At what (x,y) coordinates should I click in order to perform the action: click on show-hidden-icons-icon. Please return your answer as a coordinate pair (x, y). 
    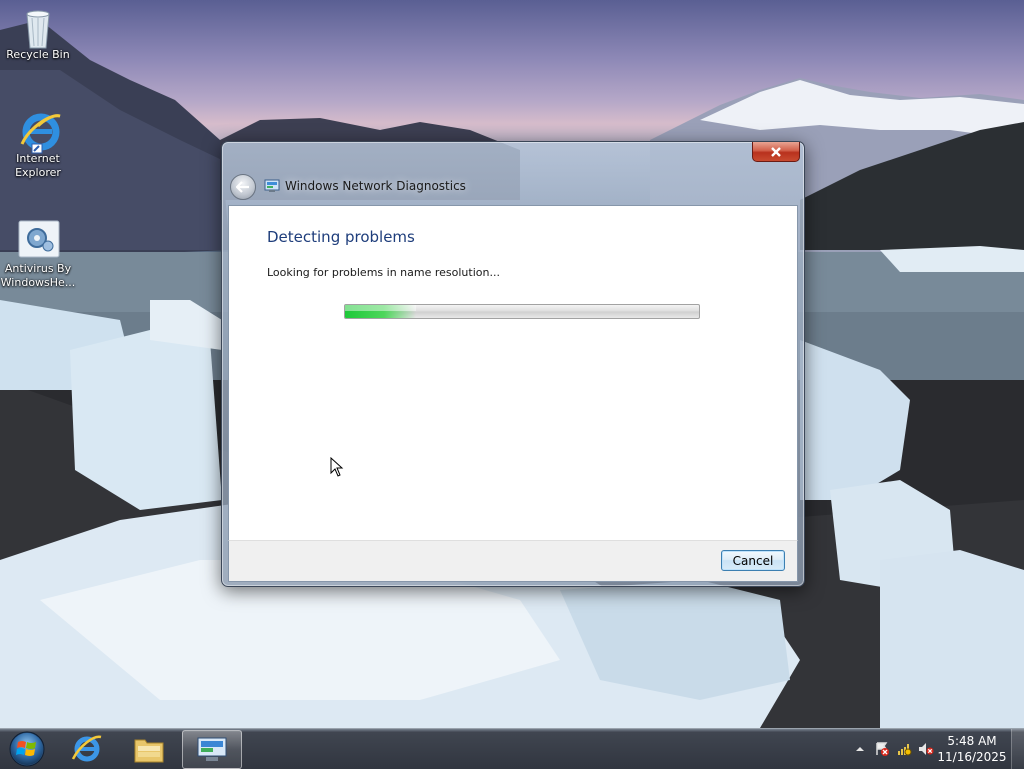
    Looking at the image, I should click on (860, 749).